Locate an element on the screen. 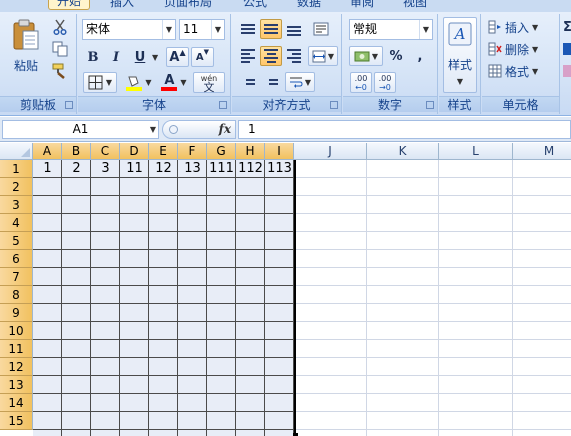 This screenshot has width=571, height=436. row-header-11: 11 is located at coordinates (16, 349).